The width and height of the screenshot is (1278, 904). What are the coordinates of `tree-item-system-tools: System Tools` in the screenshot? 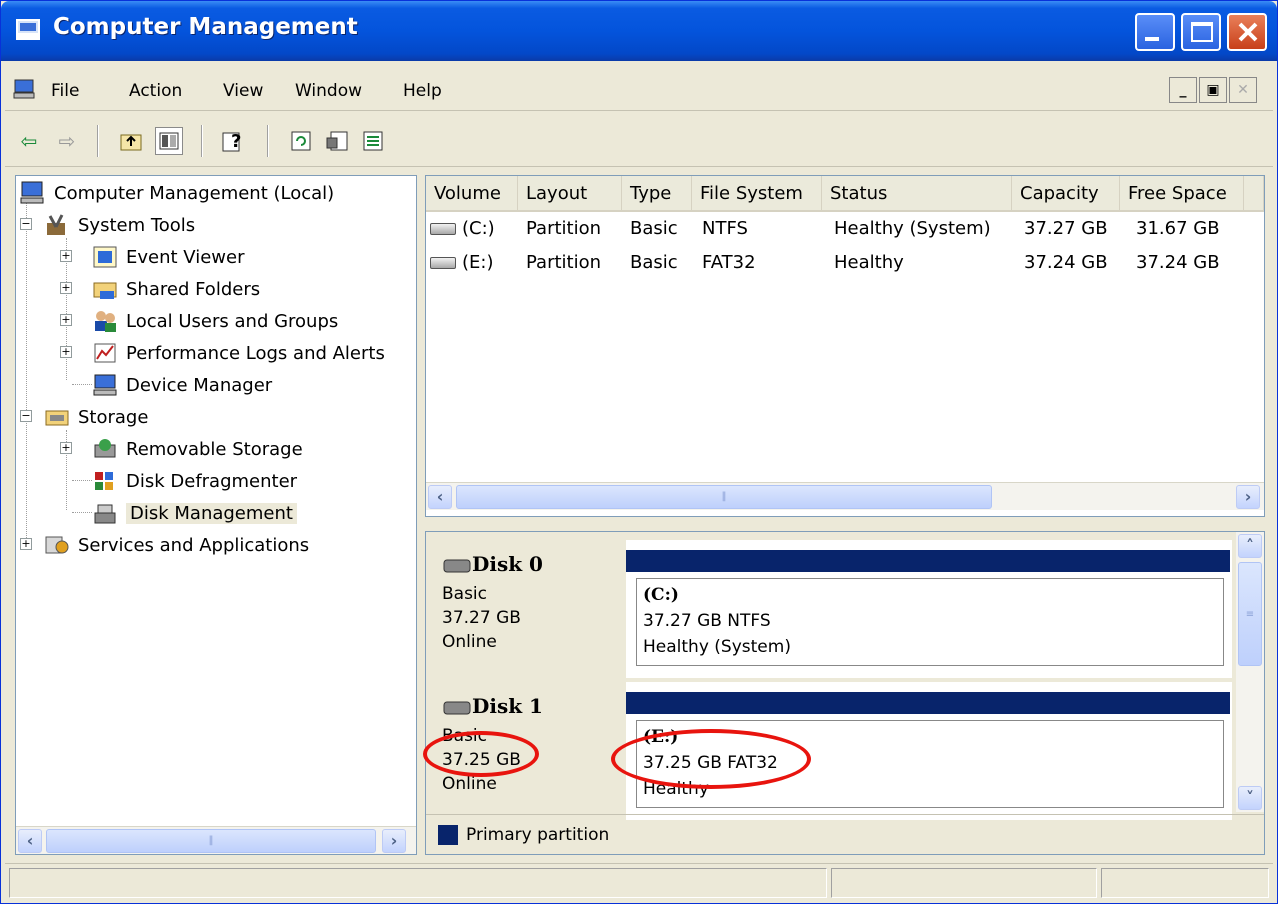 It's located at (119, 225).